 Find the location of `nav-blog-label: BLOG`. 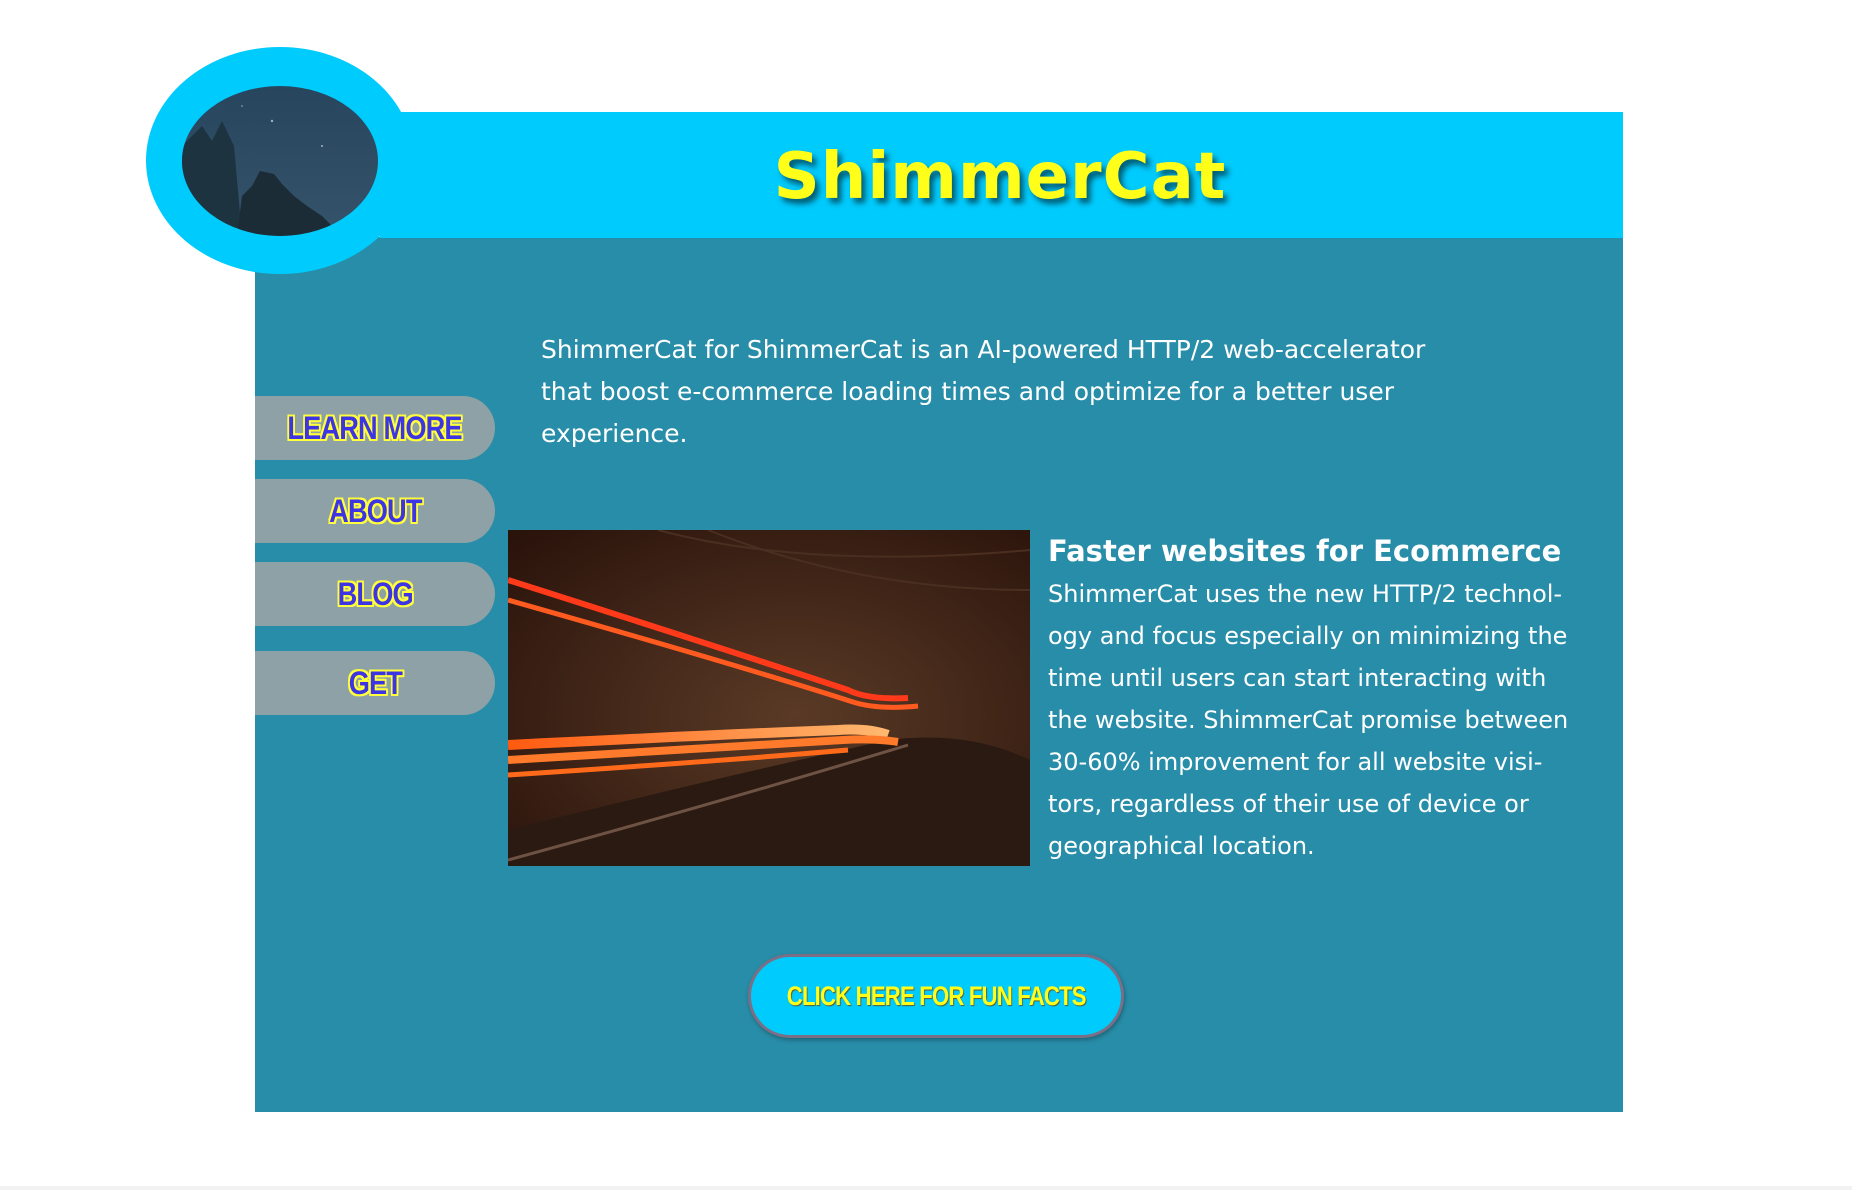

nav-blog-label: BLOG is located at coordinates (375, 593).